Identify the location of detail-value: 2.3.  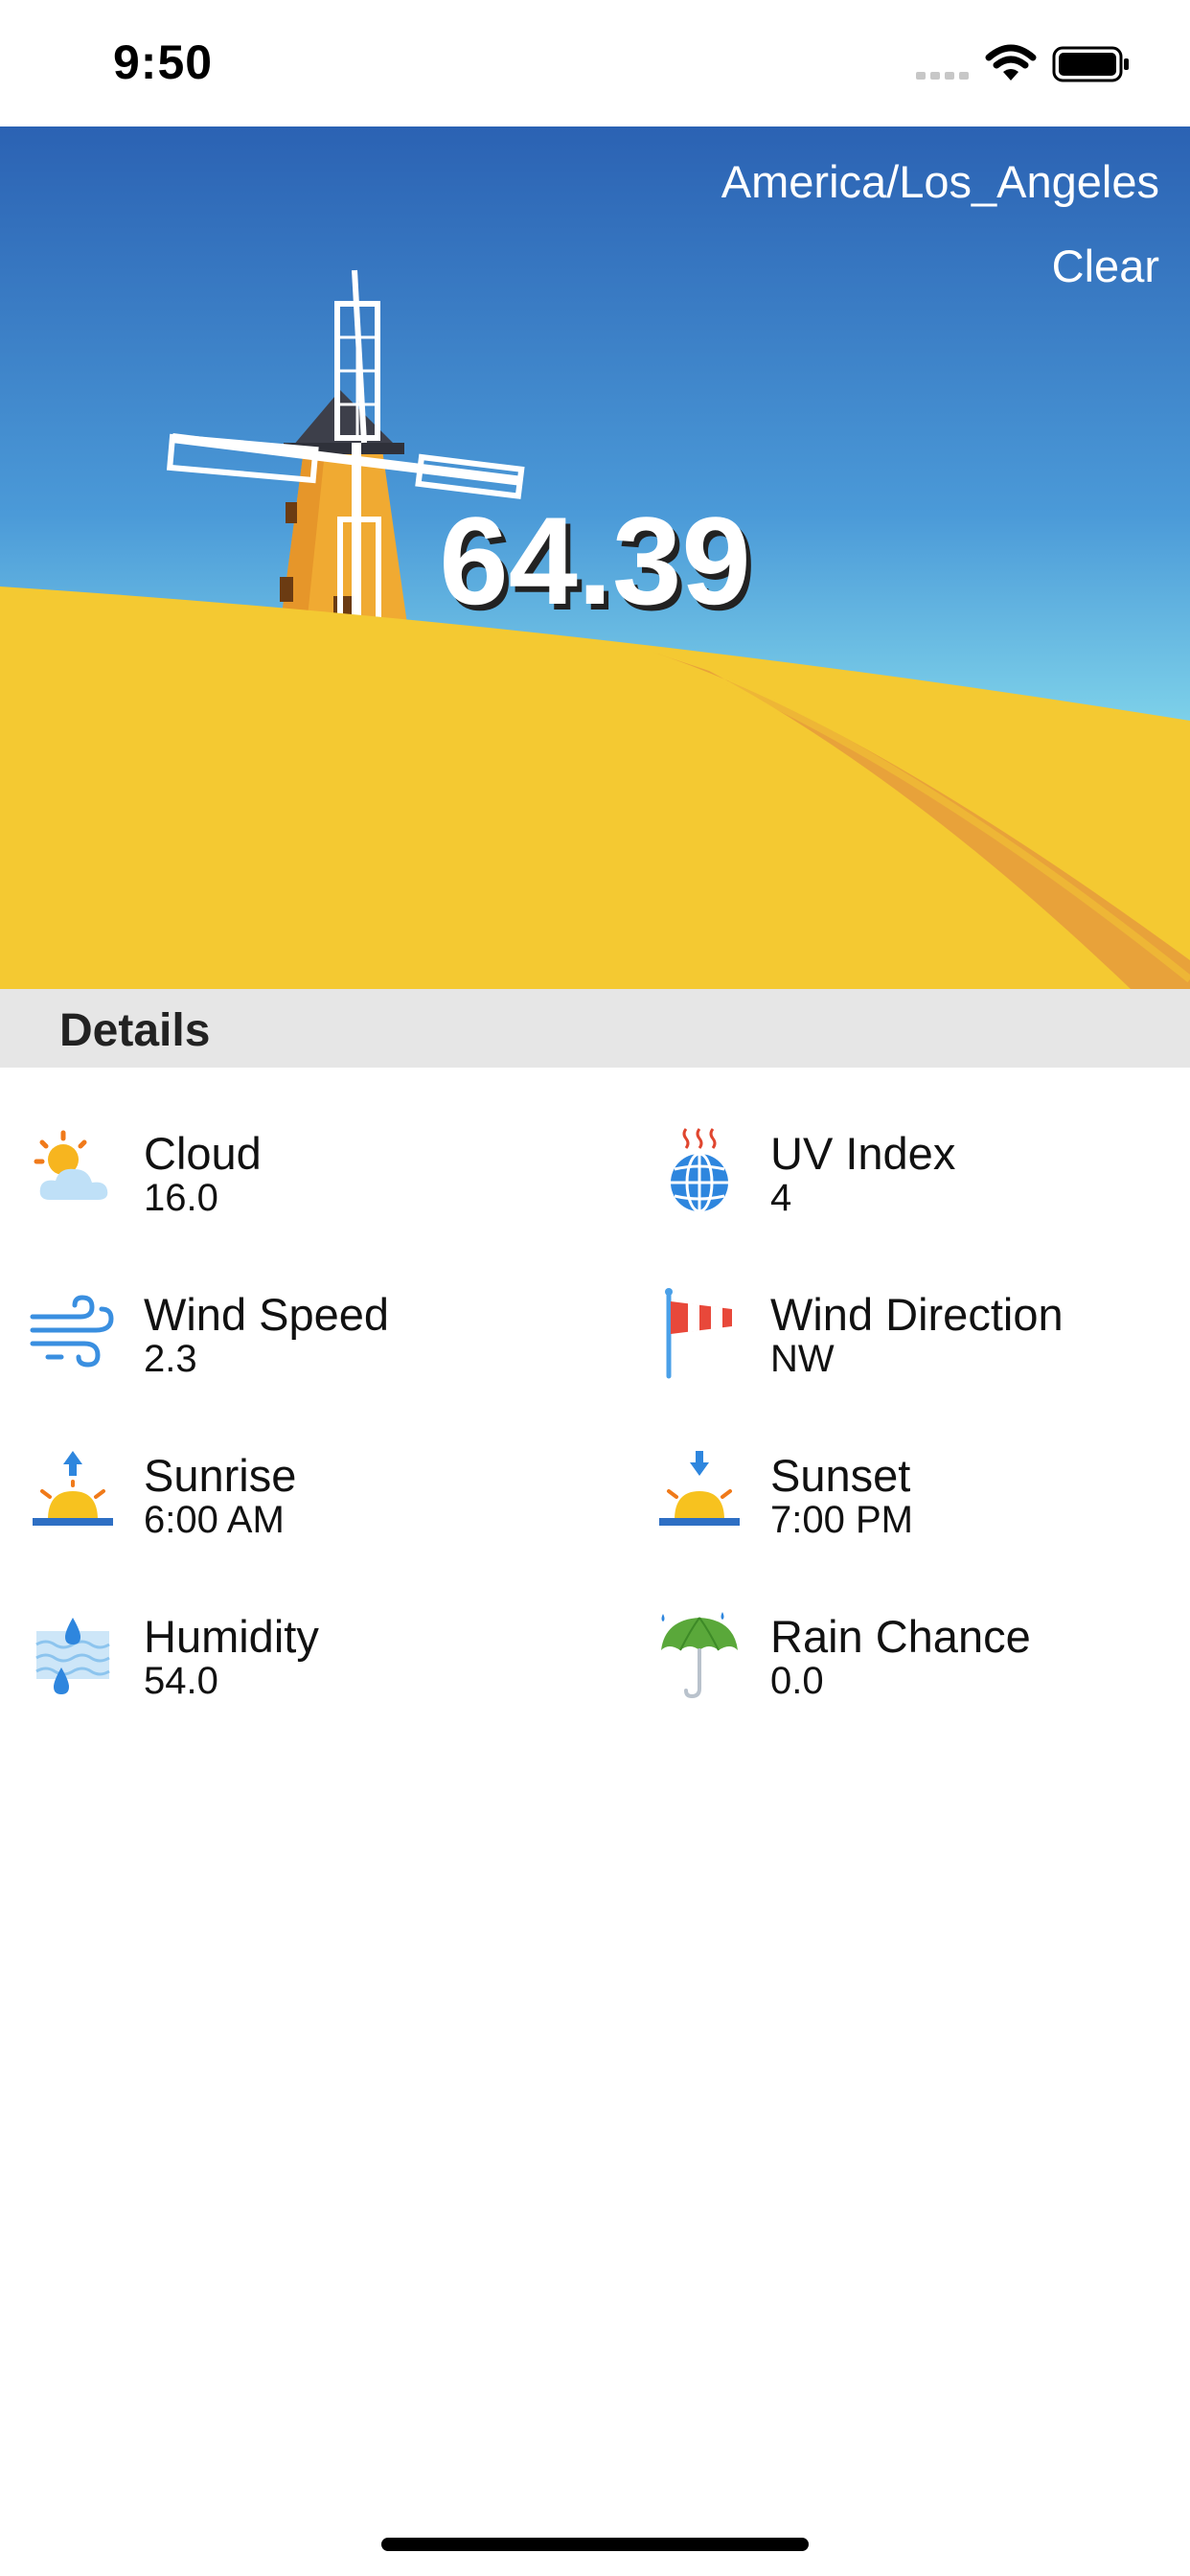
(171, 1359).